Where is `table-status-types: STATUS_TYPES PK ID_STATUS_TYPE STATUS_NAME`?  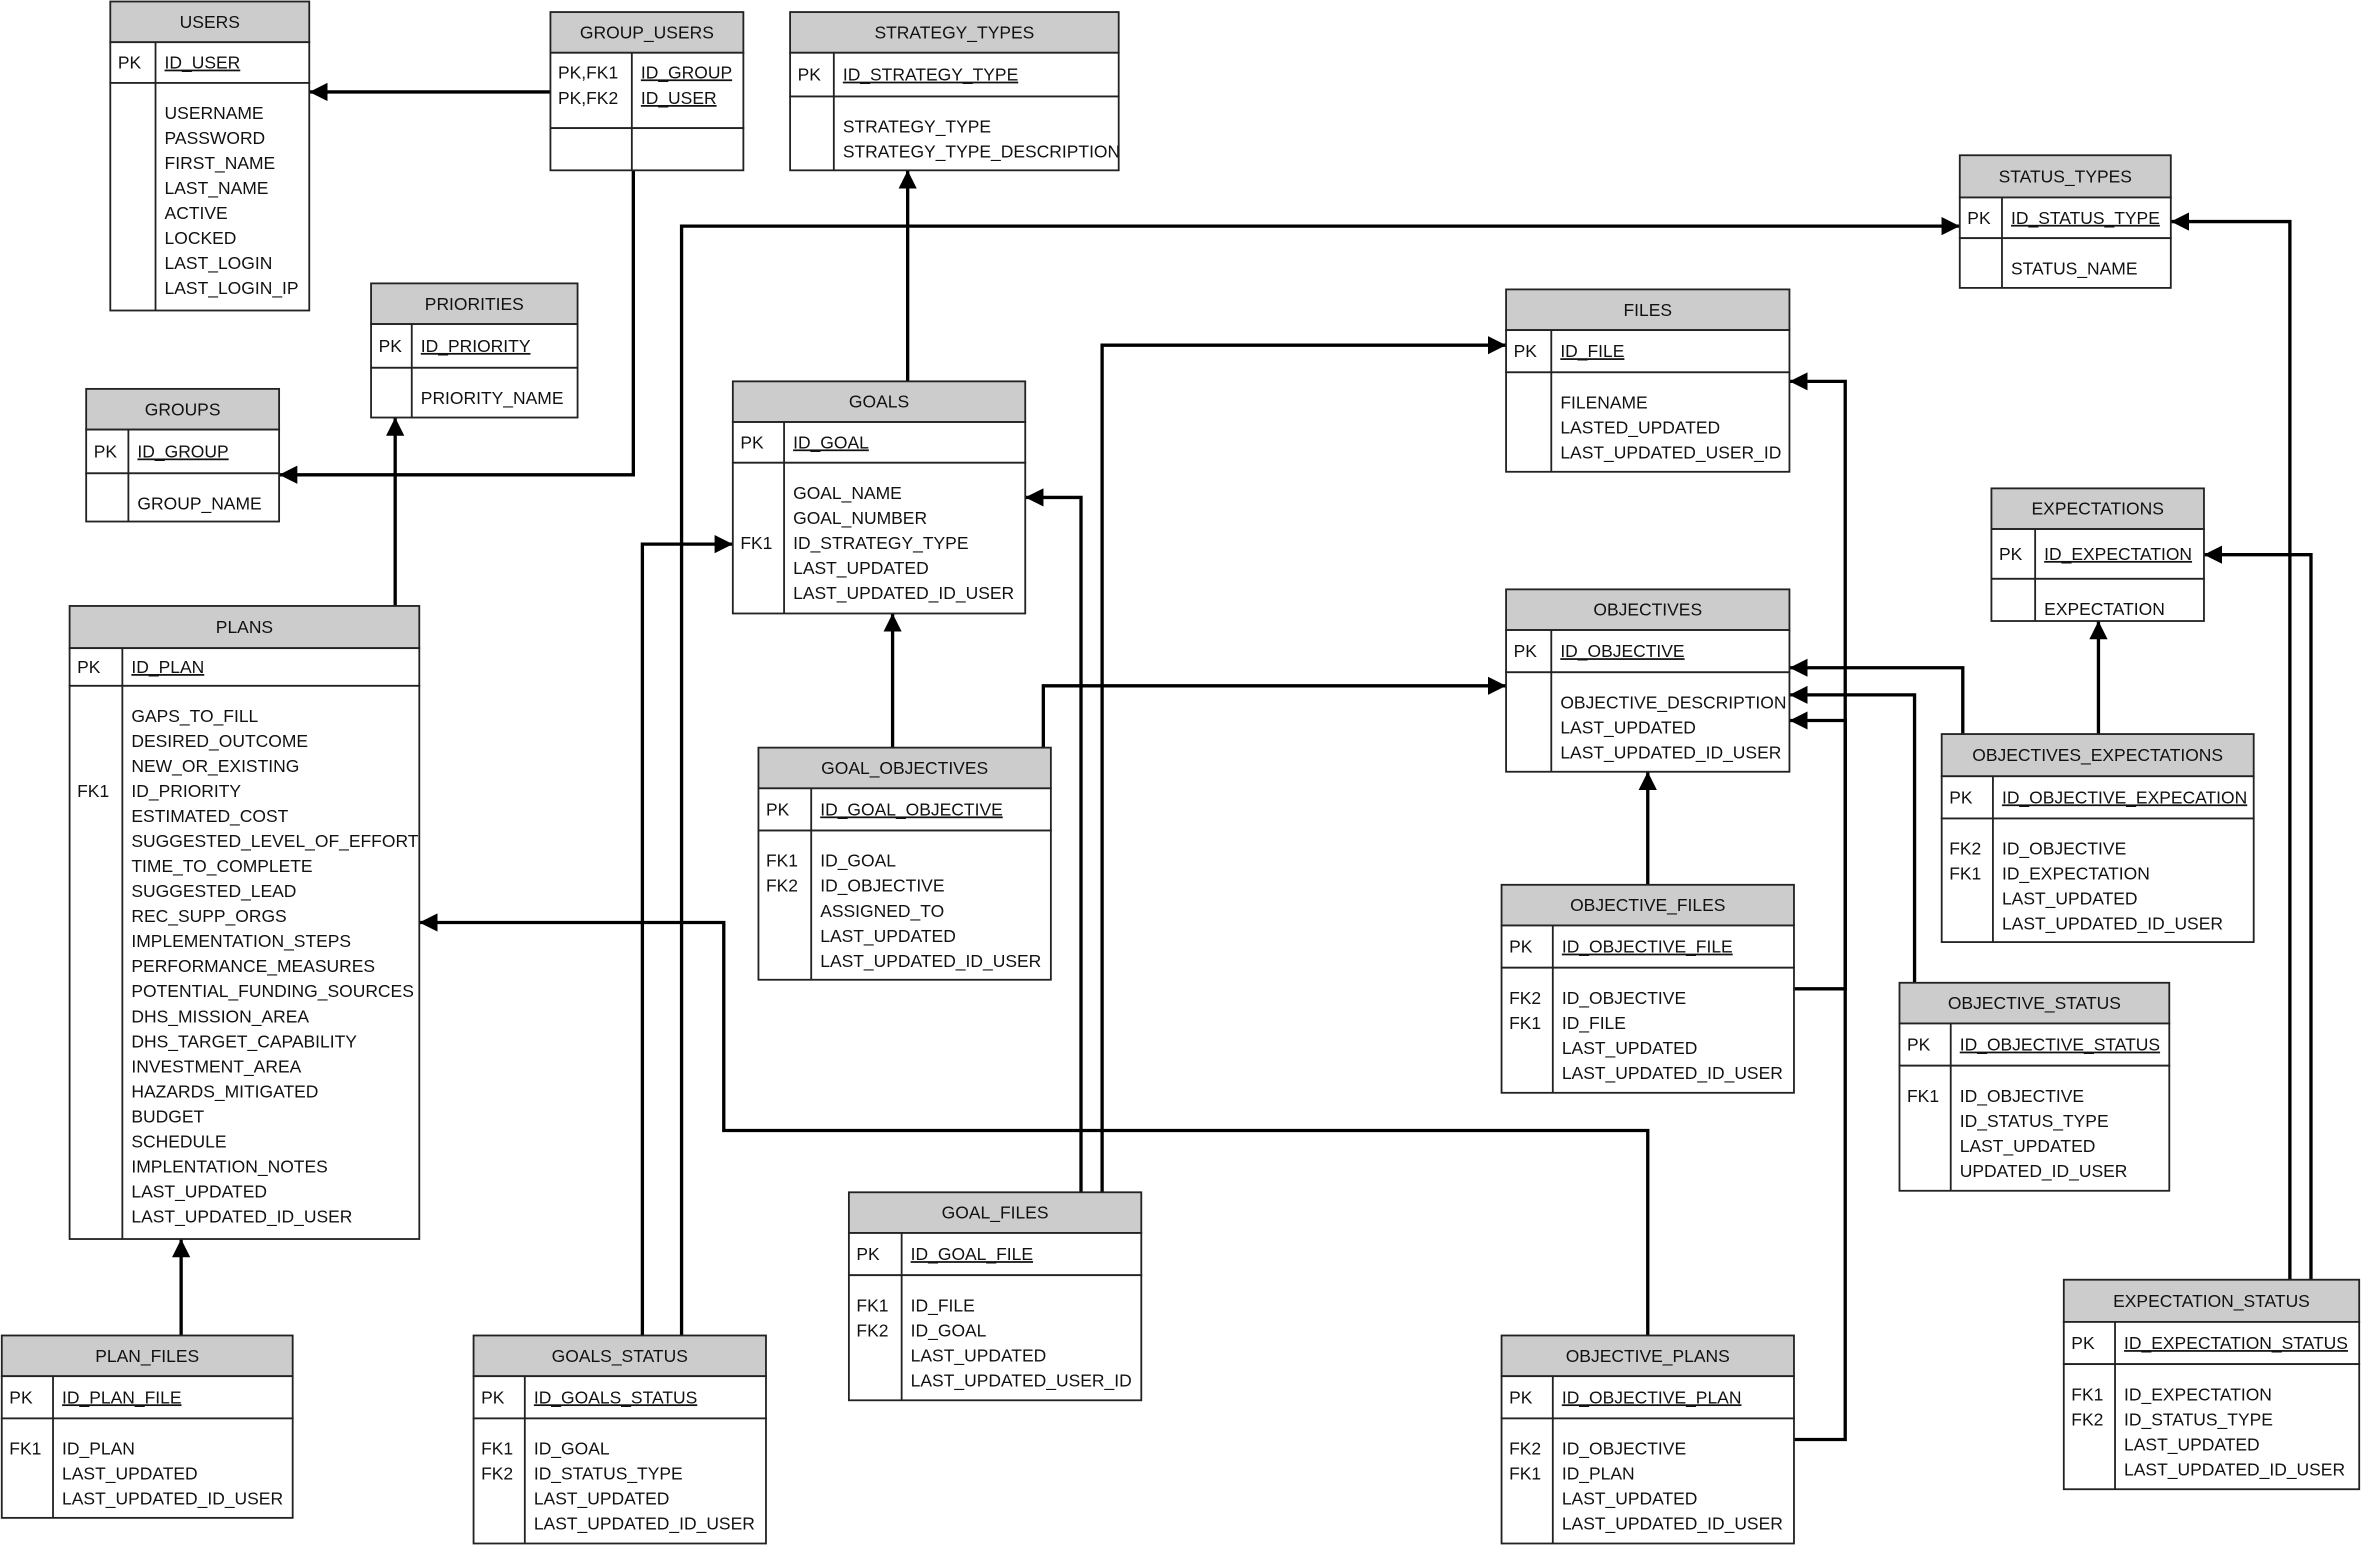
table-status-types: STATUS_TYPES PK ID_STATUS_TYPE STATUS_NAME is located at coordinates (2065, 221).